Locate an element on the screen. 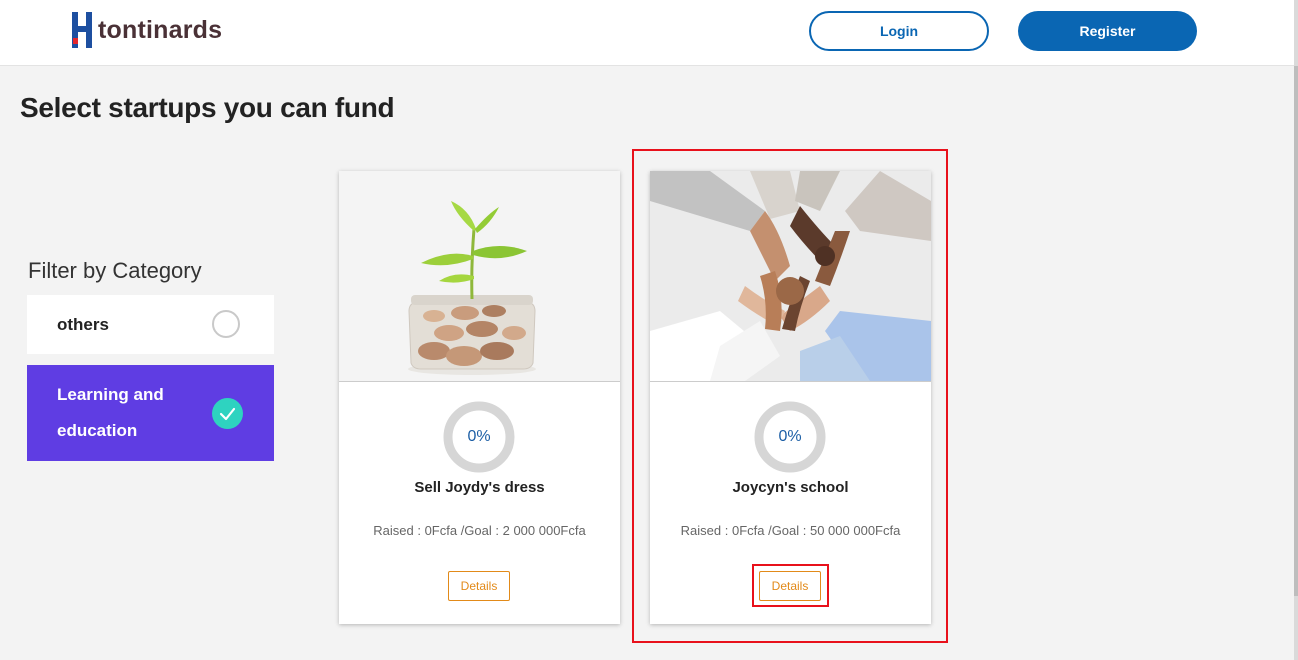 Image resolution: width=1298 pixels, height=660 pixels. logo-mark-icon is located at coordinates (82, 30).